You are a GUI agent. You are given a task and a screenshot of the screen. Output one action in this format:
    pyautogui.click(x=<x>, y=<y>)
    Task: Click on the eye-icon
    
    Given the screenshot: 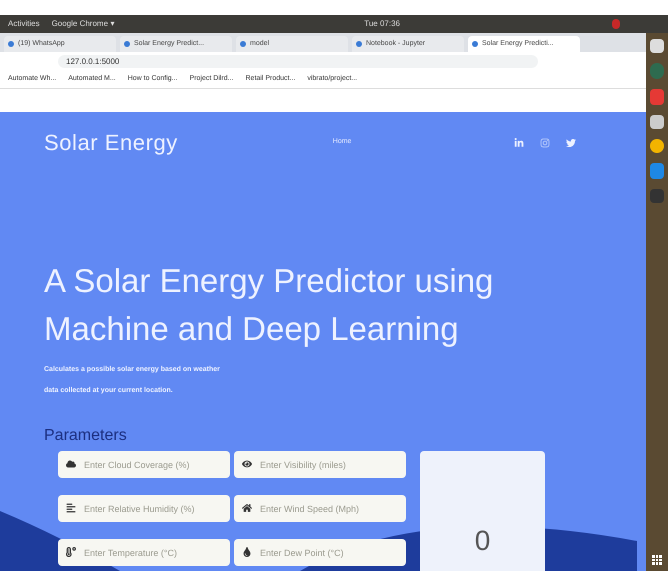 What is the action you would take?
    pyautogui.click(x=247, y=464)
    